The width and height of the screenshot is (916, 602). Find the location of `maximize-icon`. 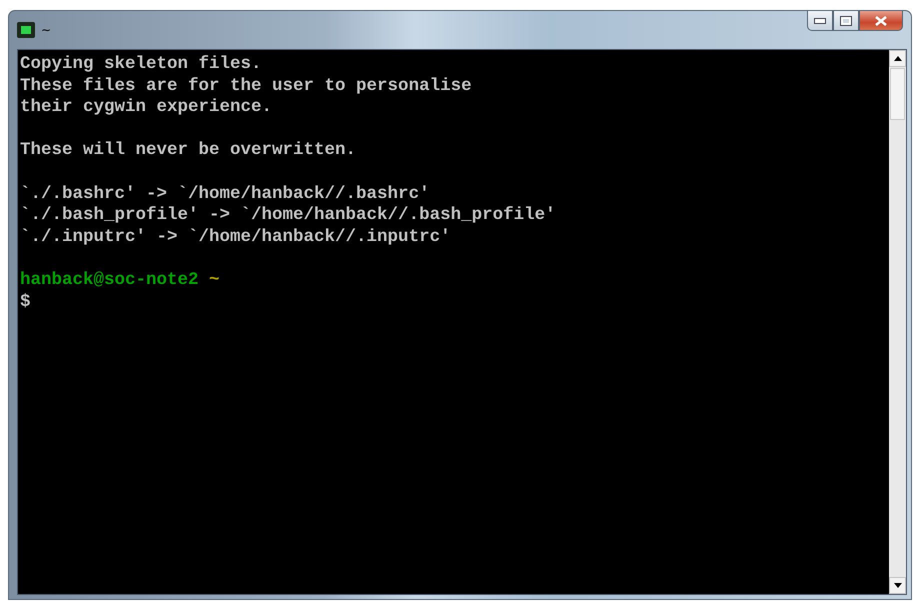

maximize-icon is located at coordinates (846, 21).